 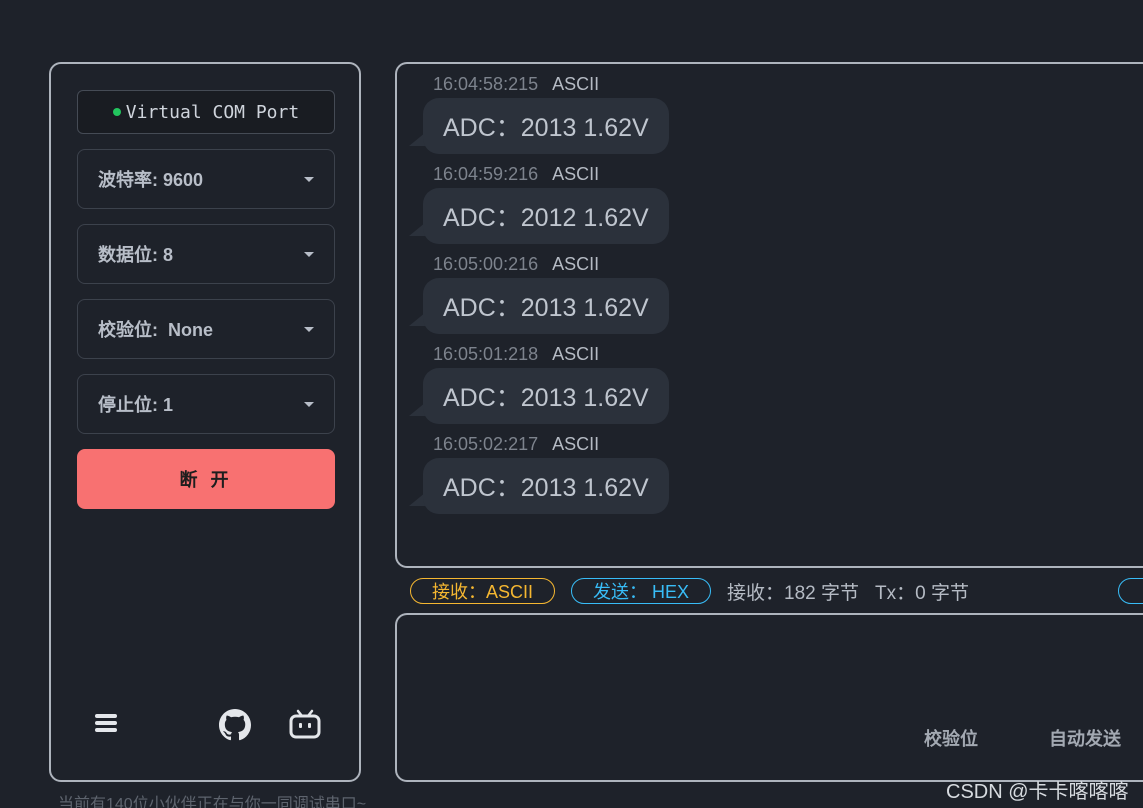 I want to click on message-meta: 16:05:02:217 ASCII, so click(x=516, y=444).